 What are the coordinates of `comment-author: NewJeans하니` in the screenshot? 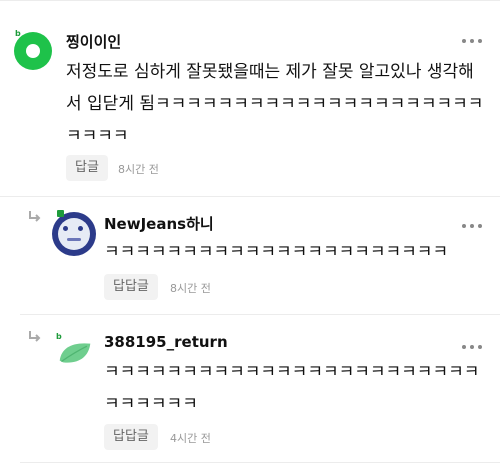 It's located at (159, 223).